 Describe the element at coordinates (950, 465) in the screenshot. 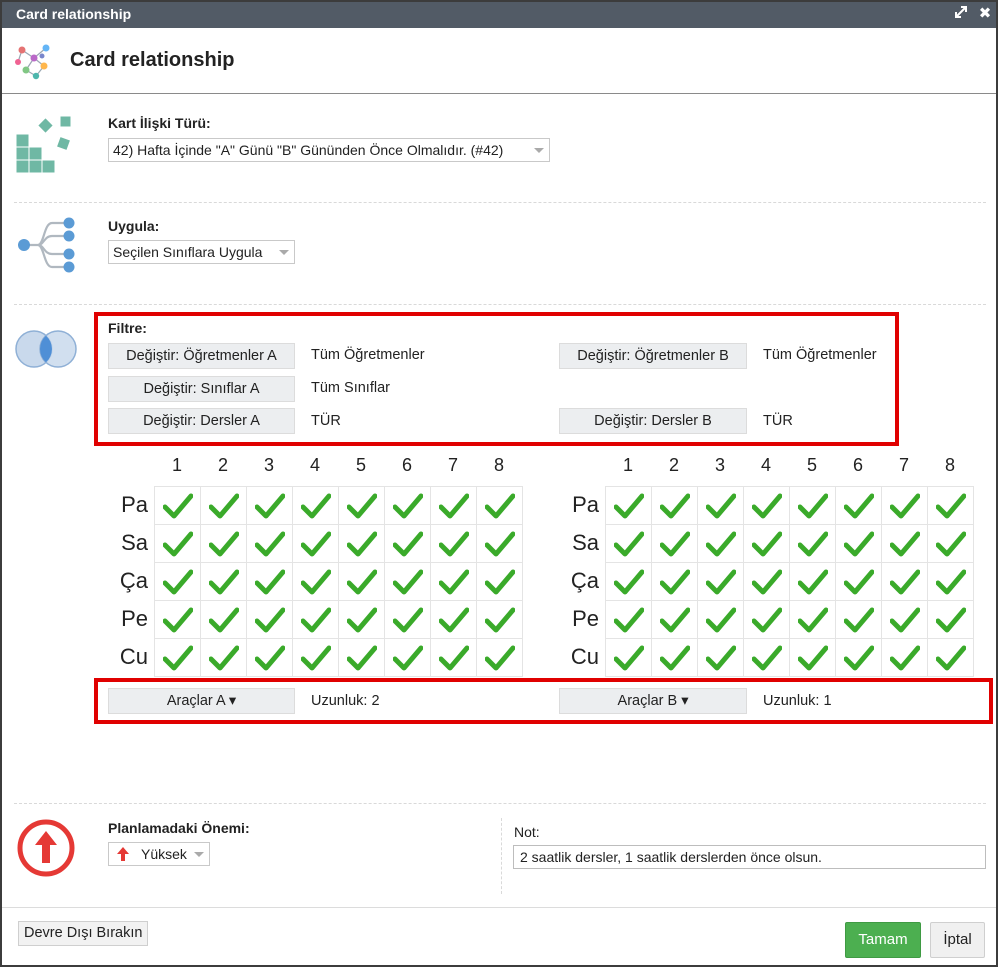

I see `grid-column-header: 8` at that location.